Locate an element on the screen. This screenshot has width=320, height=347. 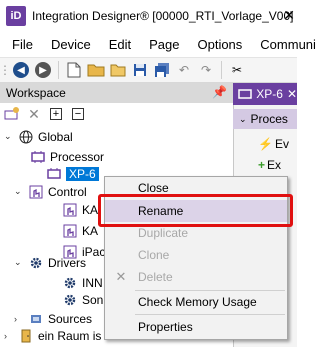
plus-icon: + is located at coordinates (262, 165).